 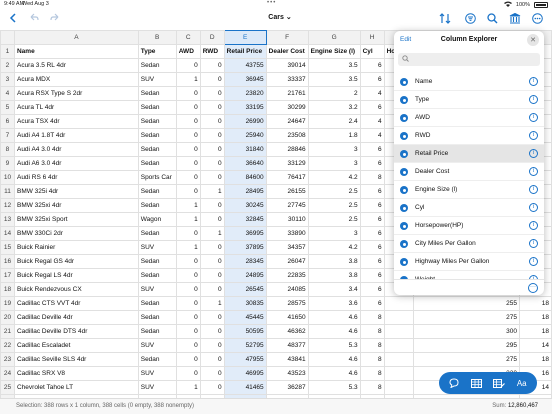 What do you see at coordinates (76, 79) in the screenshot?
I see `cell-name: Acura MDX` at bounding box center [76, 79].